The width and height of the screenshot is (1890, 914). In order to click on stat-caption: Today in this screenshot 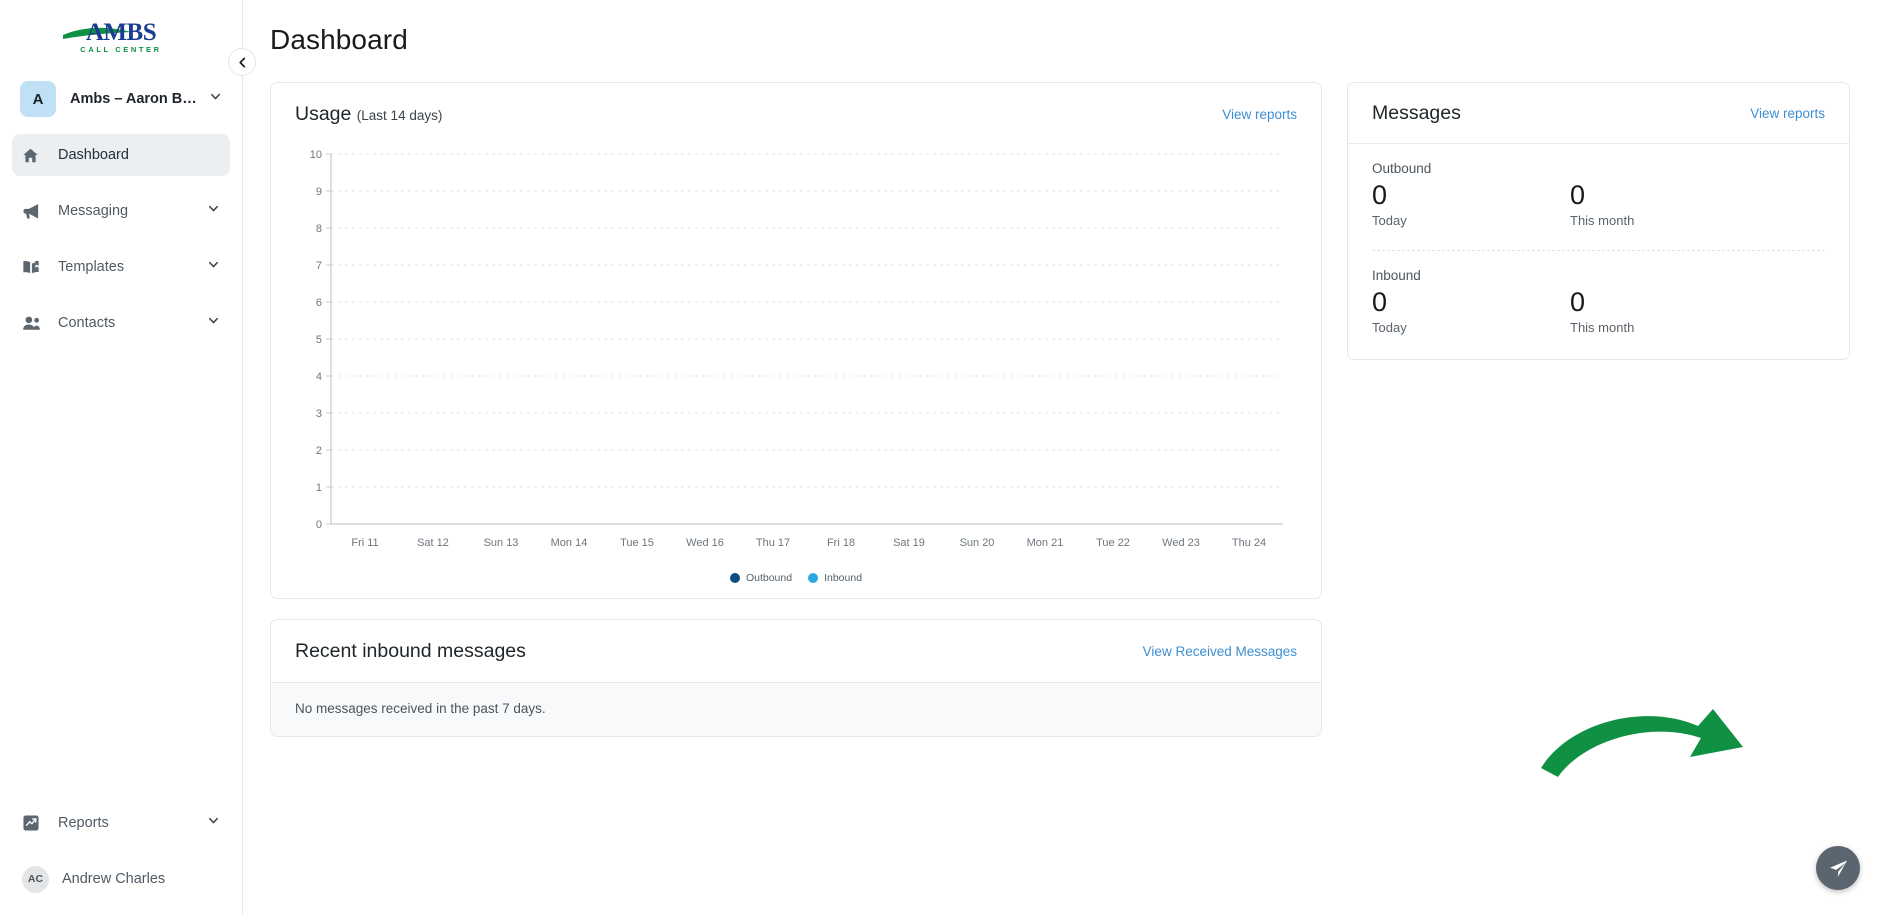, I will do `click(1389, 327)`.